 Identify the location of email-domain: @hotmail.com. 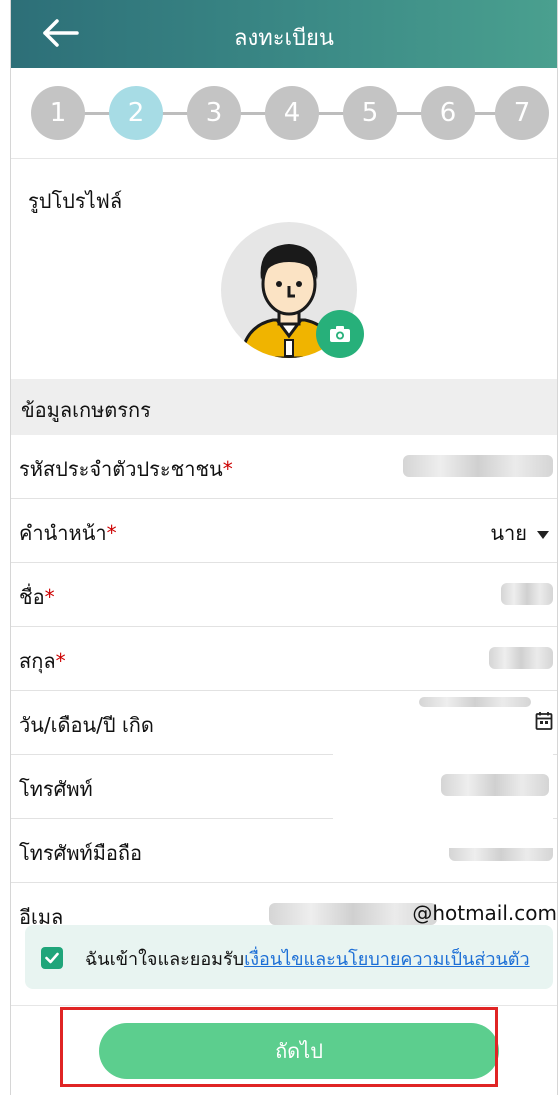
(484, 913).